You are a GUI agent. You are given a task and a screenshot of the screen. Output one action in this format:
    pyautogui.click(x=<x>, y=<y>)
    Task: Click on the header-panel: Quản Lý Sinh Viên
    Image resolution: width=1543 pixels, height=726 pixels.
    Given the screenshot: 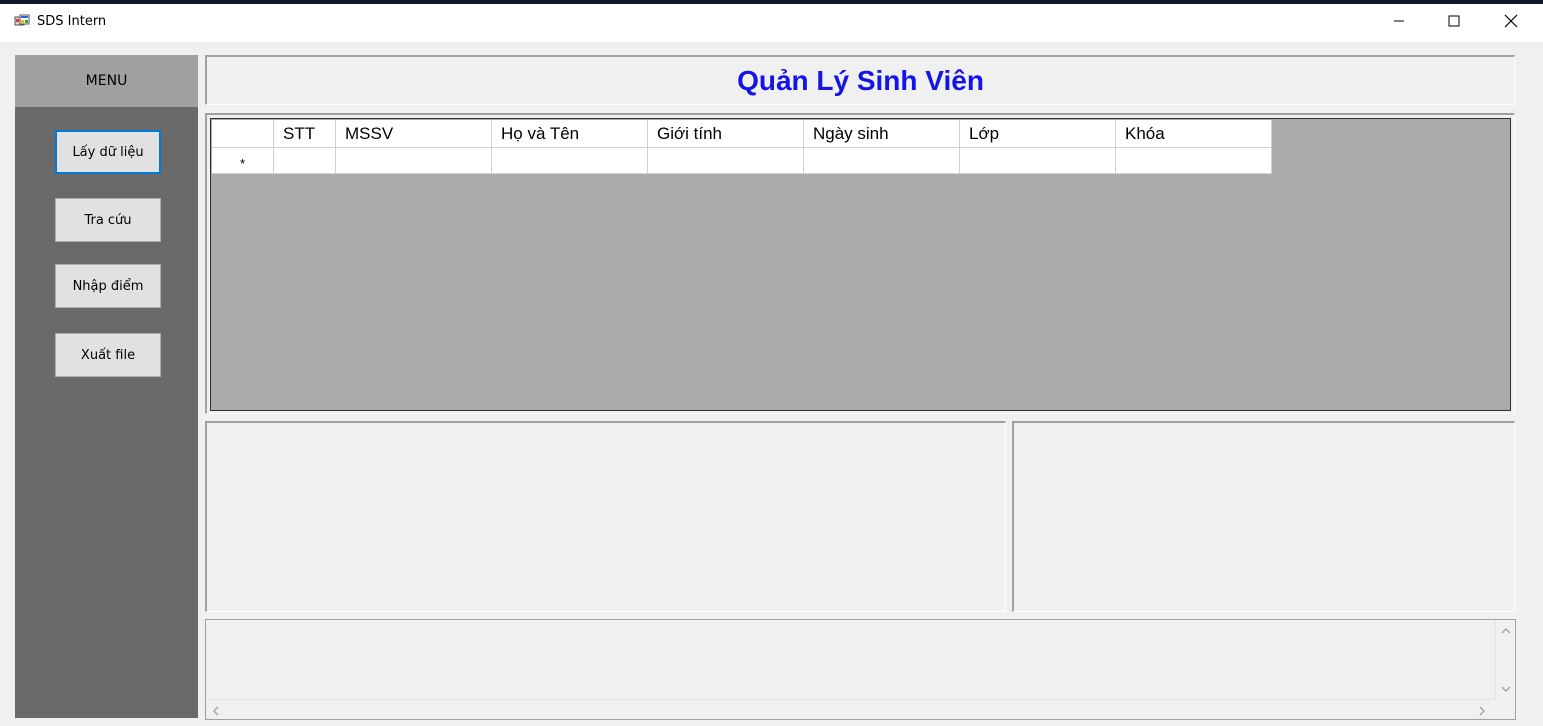 What is the action you would take?
    pyautogui.click(x=860, y=80)
    